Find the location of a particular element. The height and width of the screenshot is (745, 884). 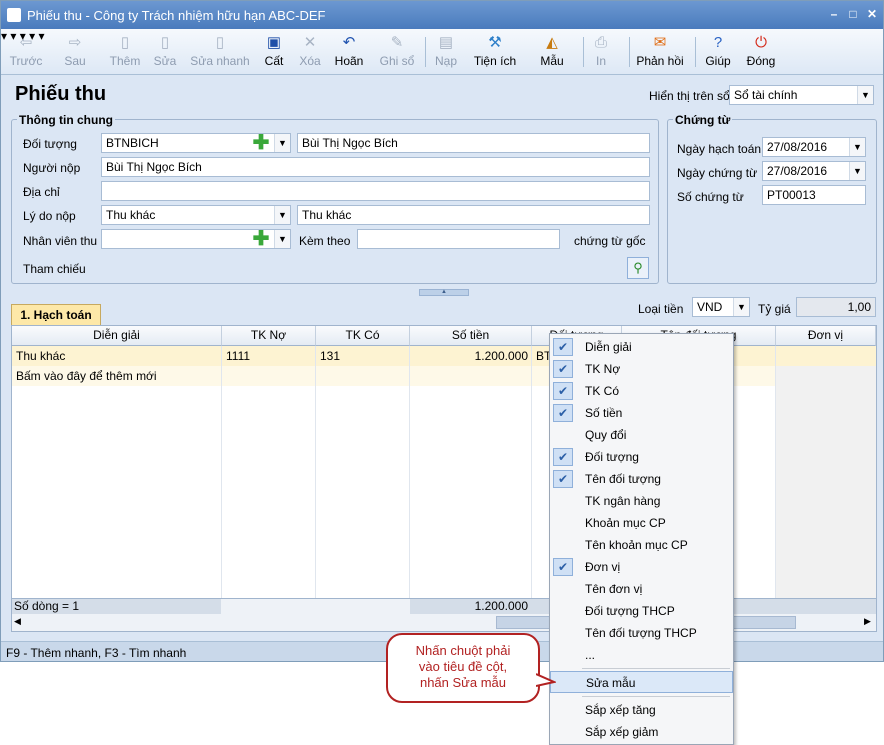

menu-item-bank-account: TK ngân hàng is located at coordinates (641, 501).